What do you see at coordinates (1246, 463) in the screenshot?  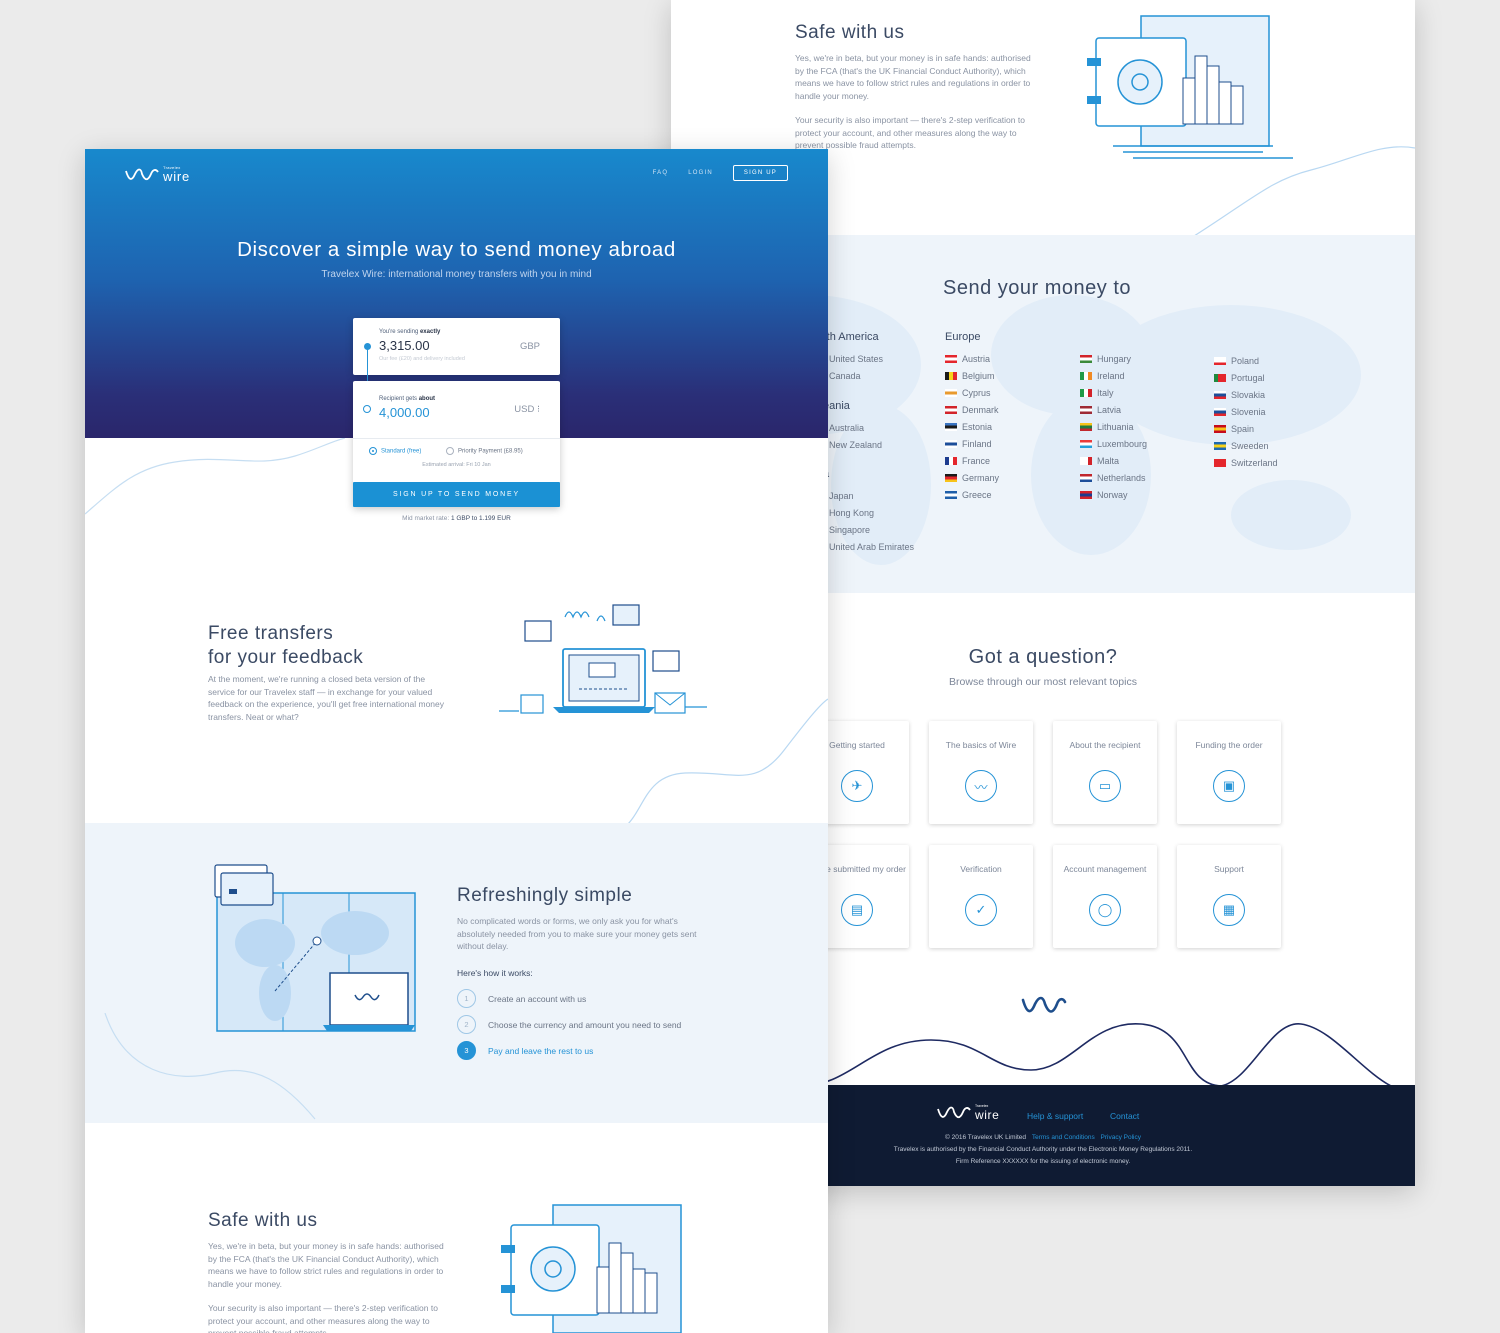 I see `country-item: Switzerland` at bounding box center [1246, 463].